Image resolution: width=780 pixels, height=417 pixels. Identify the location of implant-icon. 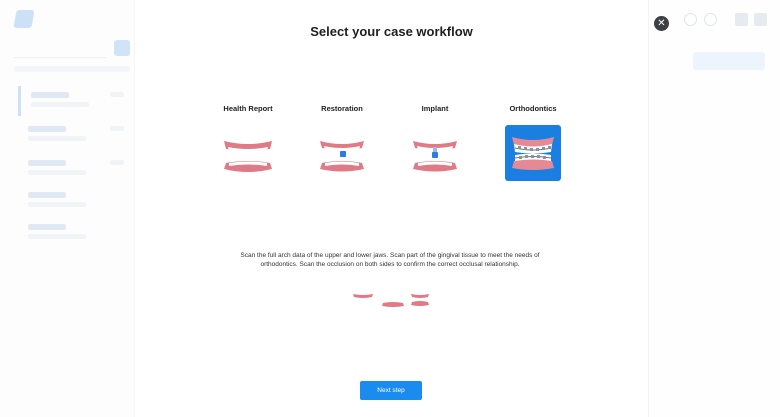
(435, 153).